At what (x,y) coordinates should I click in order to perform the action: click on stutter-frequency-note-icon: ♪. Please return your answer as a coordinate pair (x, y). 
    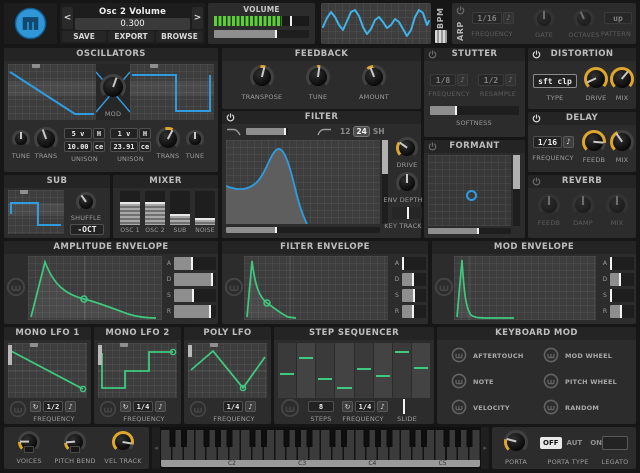
    Looking at the image, I should click on (462, 80).